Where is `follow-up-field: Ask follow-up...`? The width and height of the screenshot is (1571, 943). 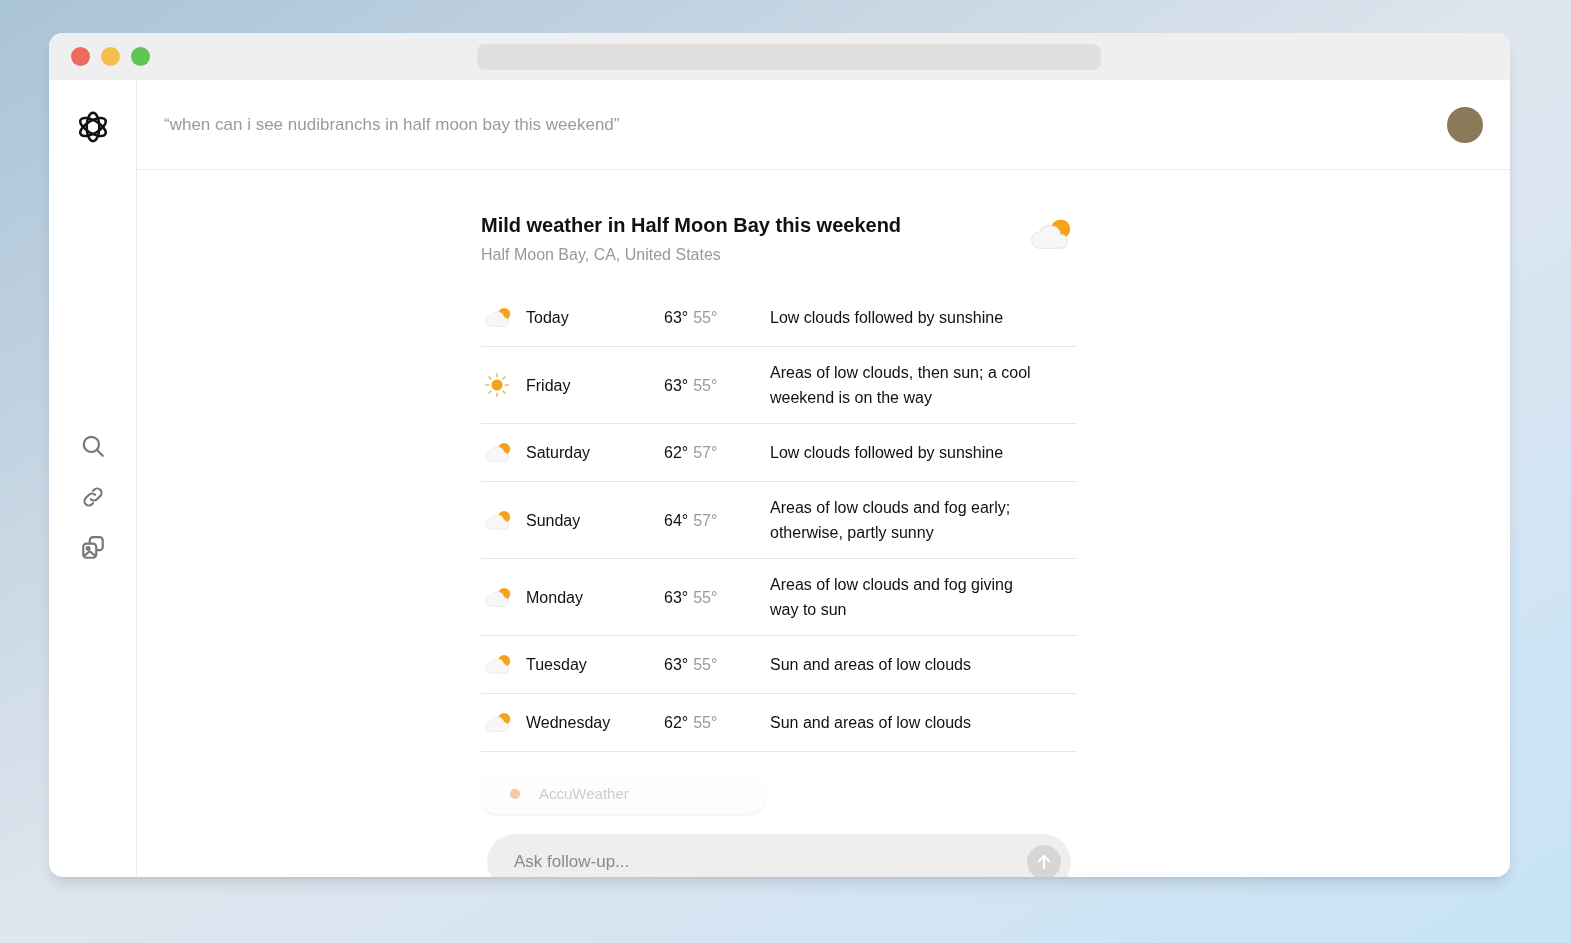 follow-up-field: Ask follow-up... is located at coordinates (779, 855).